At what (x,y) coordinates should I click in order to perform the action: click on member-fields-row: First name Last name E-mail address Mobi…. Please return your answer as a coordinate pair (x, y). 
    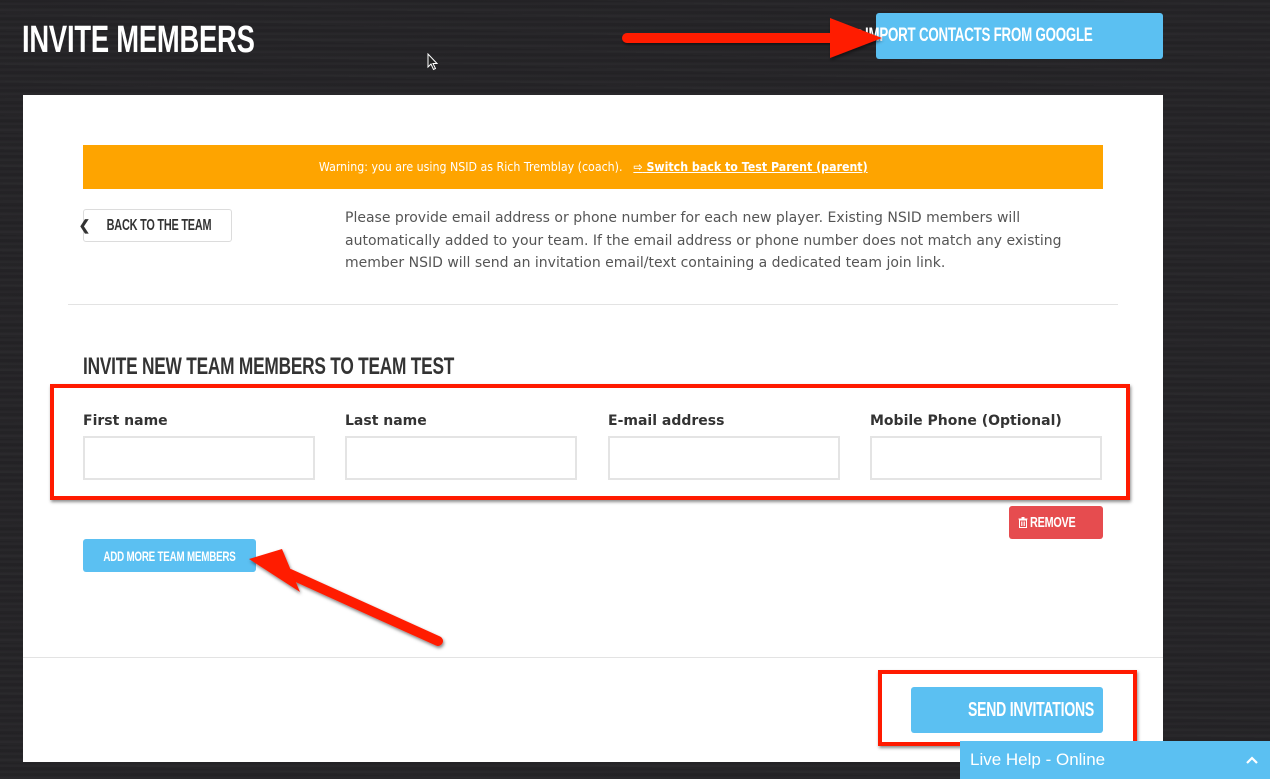
    Looking at the image, I should click on (593, 447).